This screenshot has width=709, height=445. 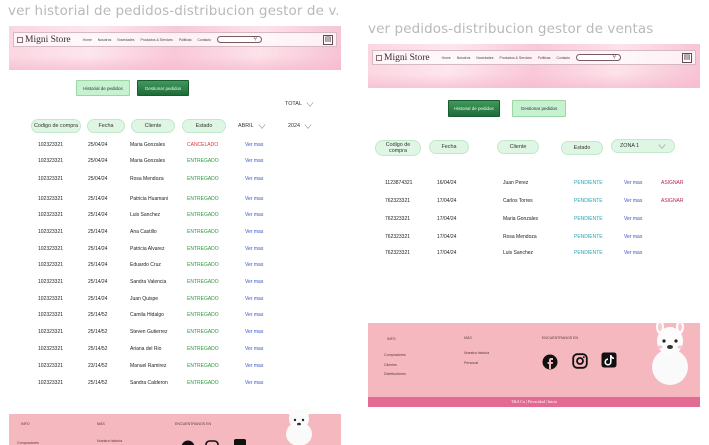 I want to click on logo-icon, so click(x=20, y=39).